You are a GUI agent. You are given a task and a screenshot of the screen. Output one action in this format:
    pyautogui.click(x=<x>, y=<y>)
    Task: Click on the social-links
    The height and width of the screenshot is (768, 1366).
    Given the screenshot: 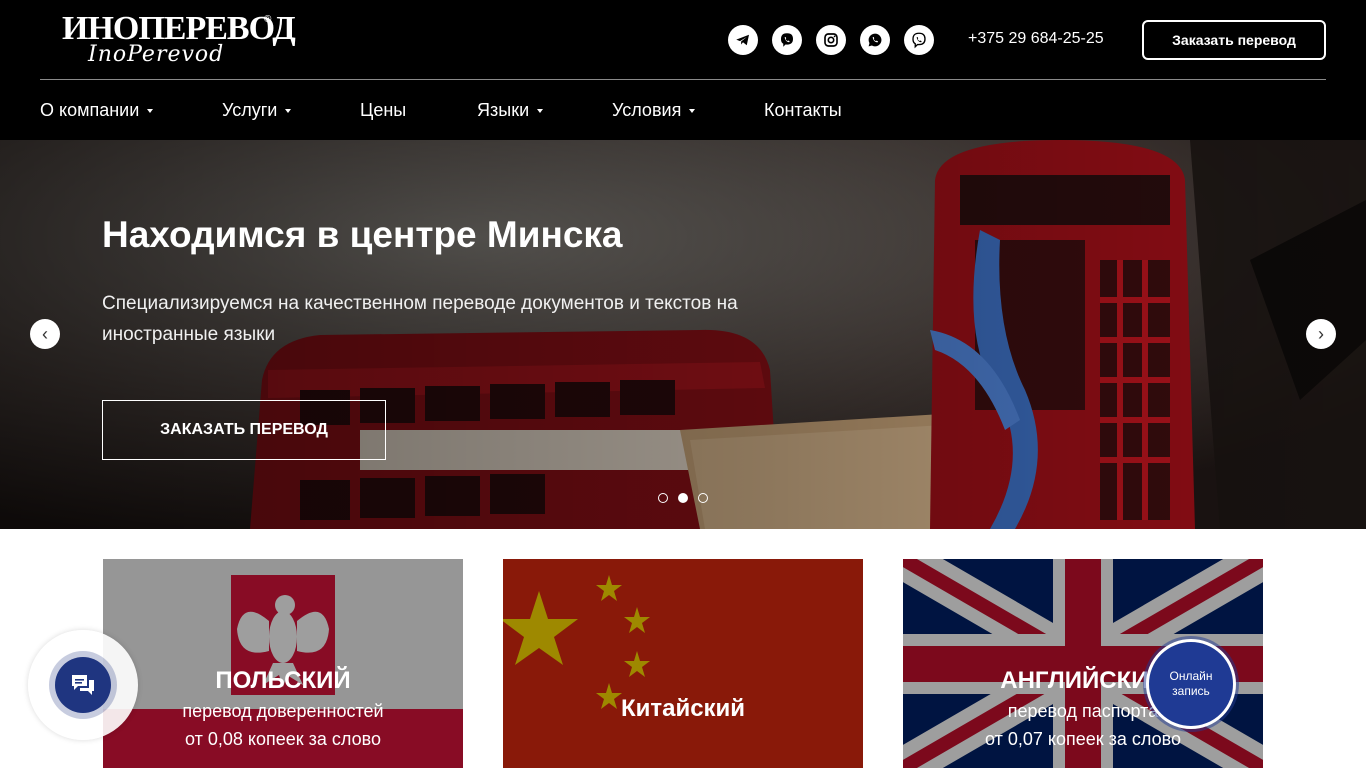 What is the action you would take?
    pyautogui.click(x=831, y=40)
    